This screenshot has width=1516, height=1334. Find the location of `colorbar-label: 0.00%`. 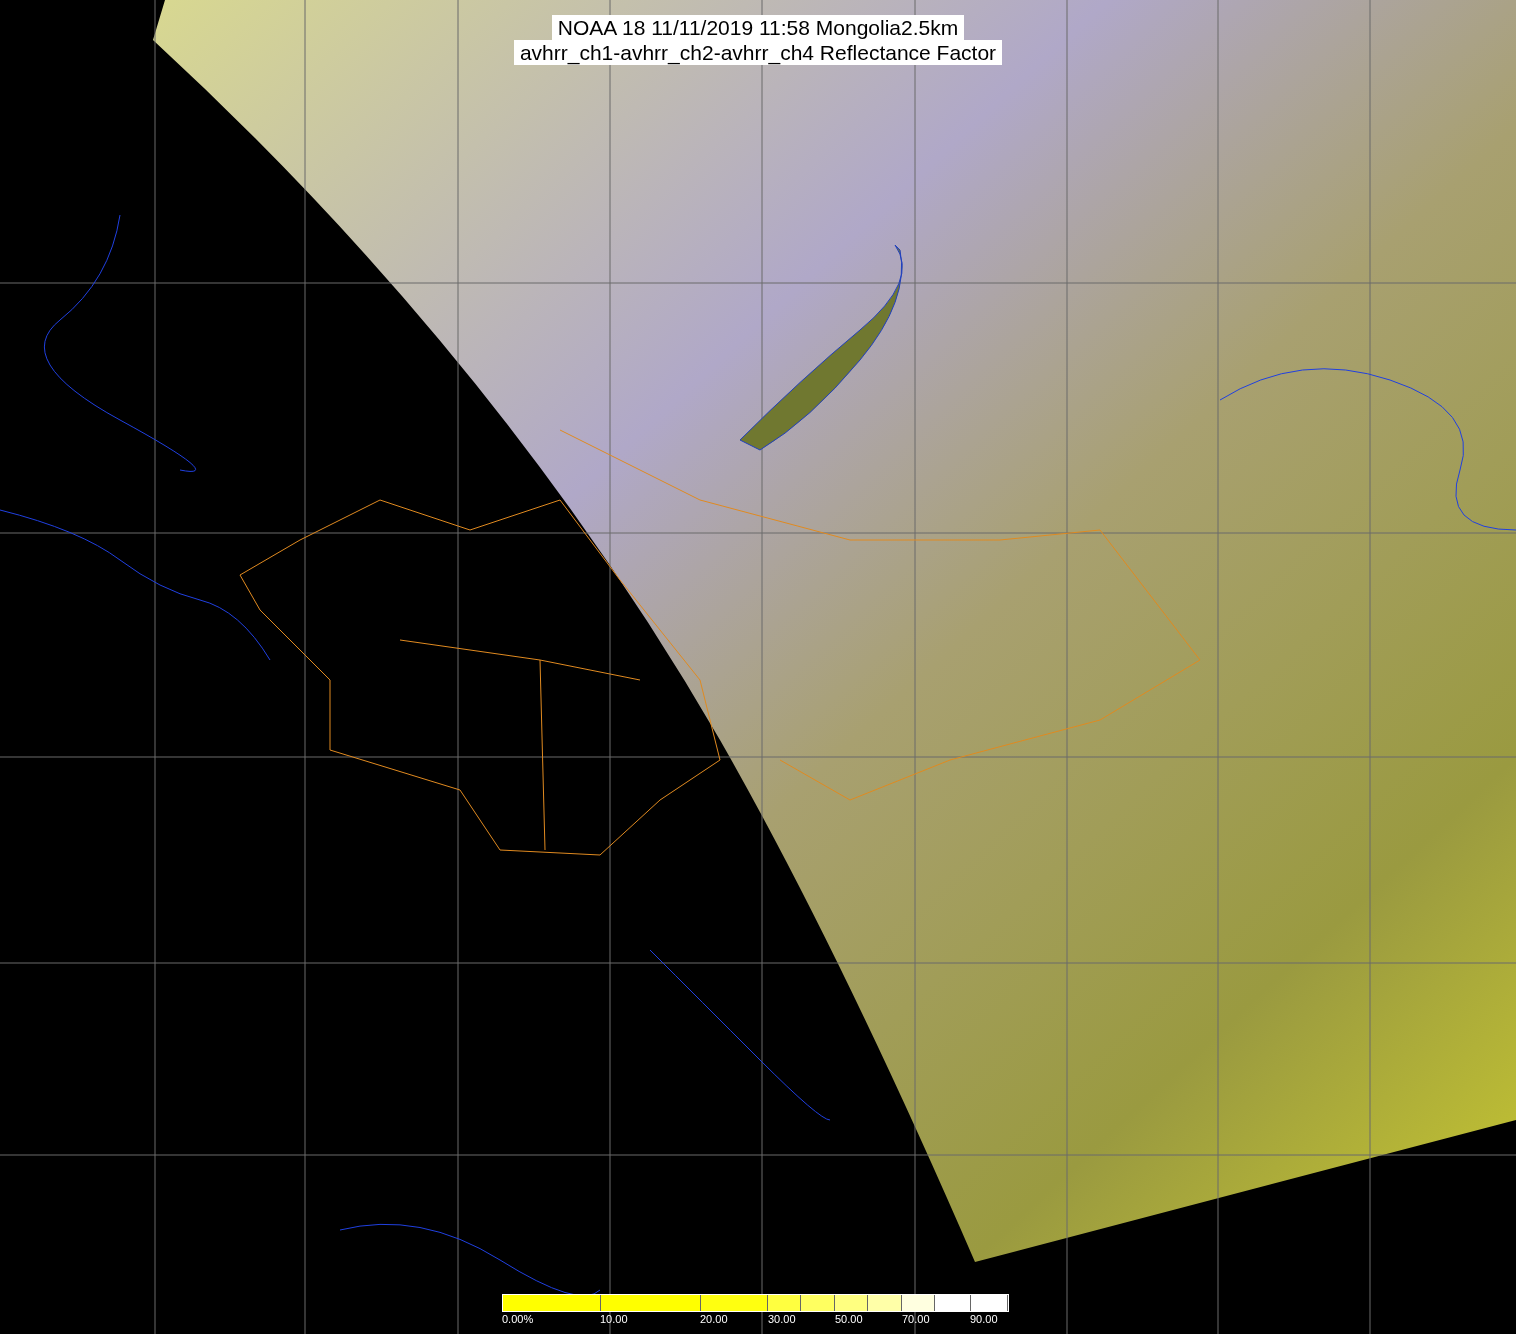

colorbar-label: 0.00% is located at coordinates (518, 1319).